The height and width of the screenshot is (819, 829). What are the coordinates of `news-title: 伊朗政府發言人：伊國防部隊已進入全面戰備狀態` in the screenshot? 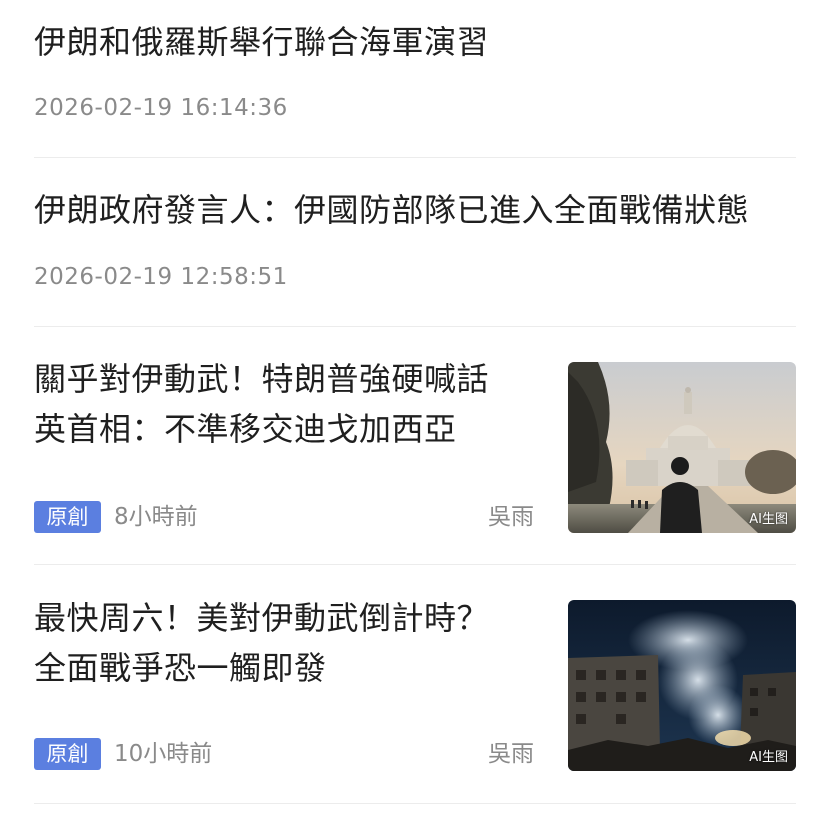 It's located at (391, 210).